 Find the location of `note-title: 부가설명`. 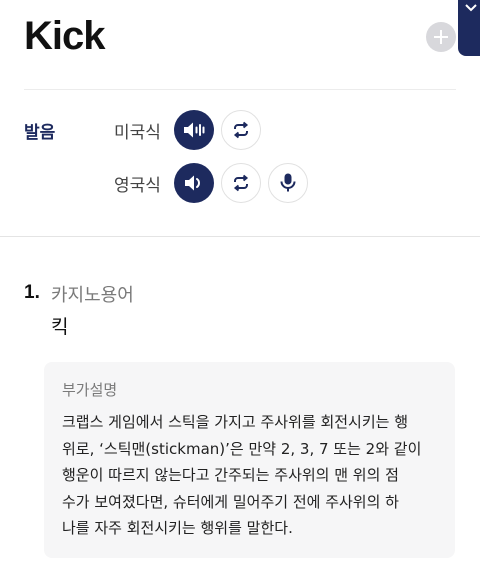

note-title: 부가설명 is located at coordinates (90, 390).